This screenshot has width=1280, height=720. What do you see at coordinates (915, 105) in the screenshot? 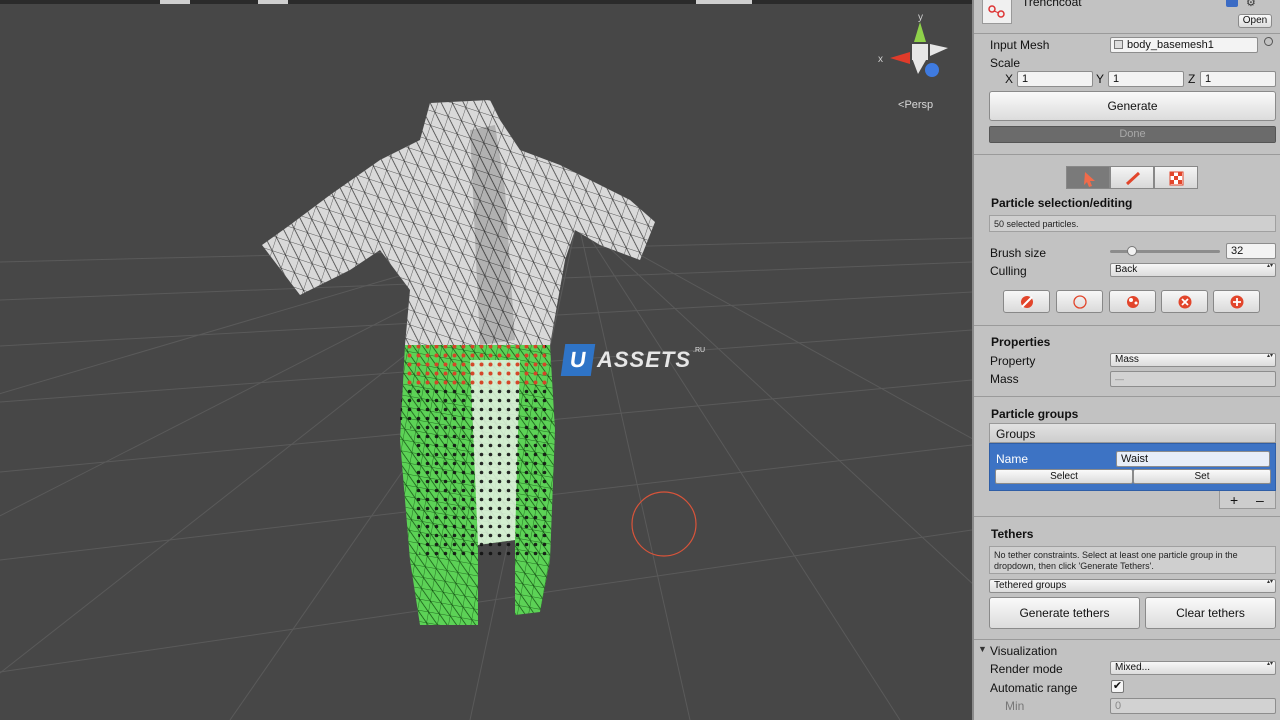
I see `persp-label: <Persp` at bounding box center [915, 105].